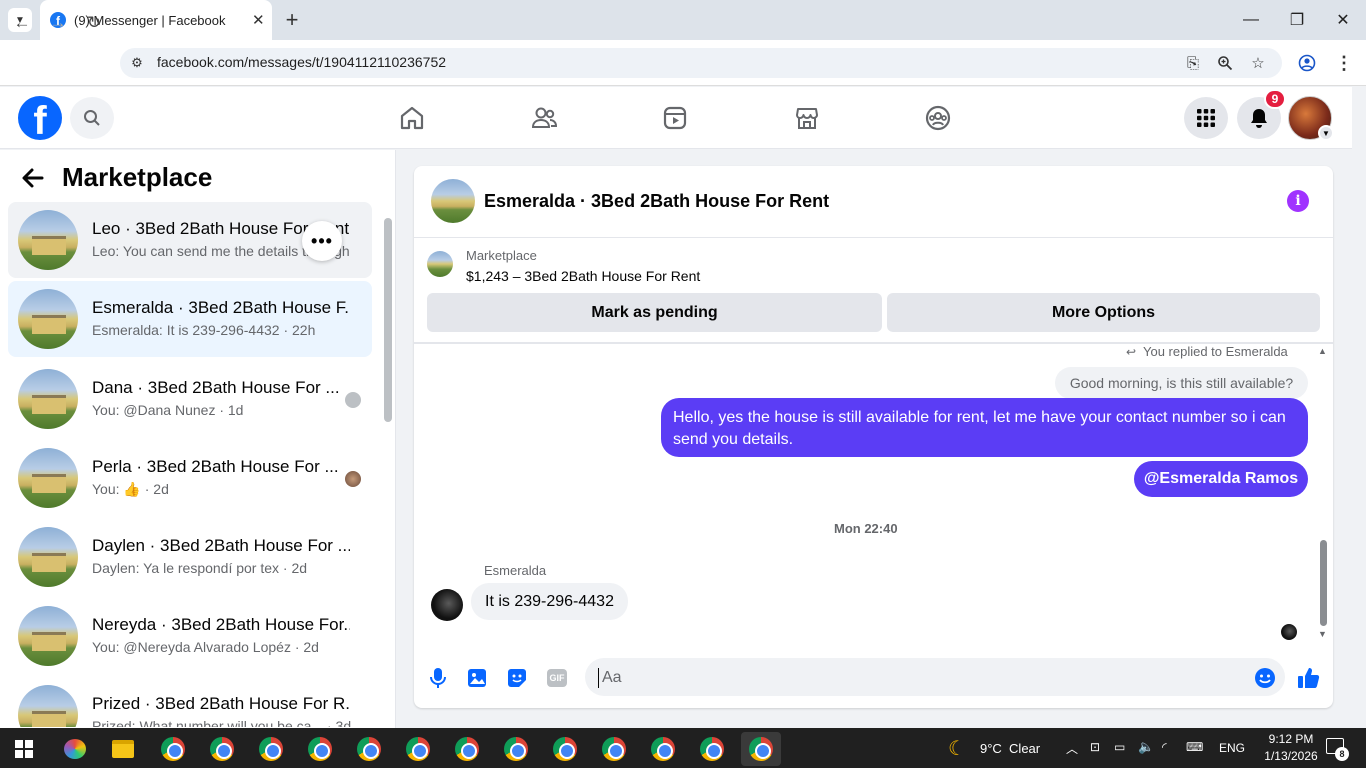 The image size is (1366, 768). I want to click on message-input, so click(935, 677).